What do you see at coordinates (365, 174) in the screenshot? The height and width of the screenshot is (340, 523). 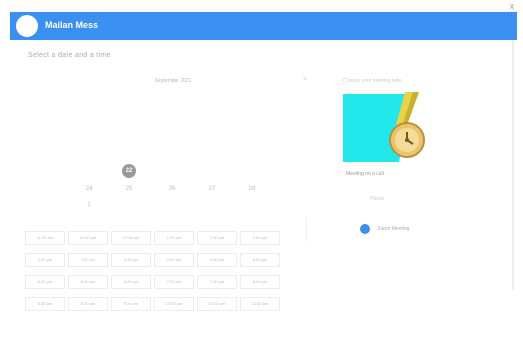 I see `meeting-caption: Meeting on a call` at bounding box center [365, 174].